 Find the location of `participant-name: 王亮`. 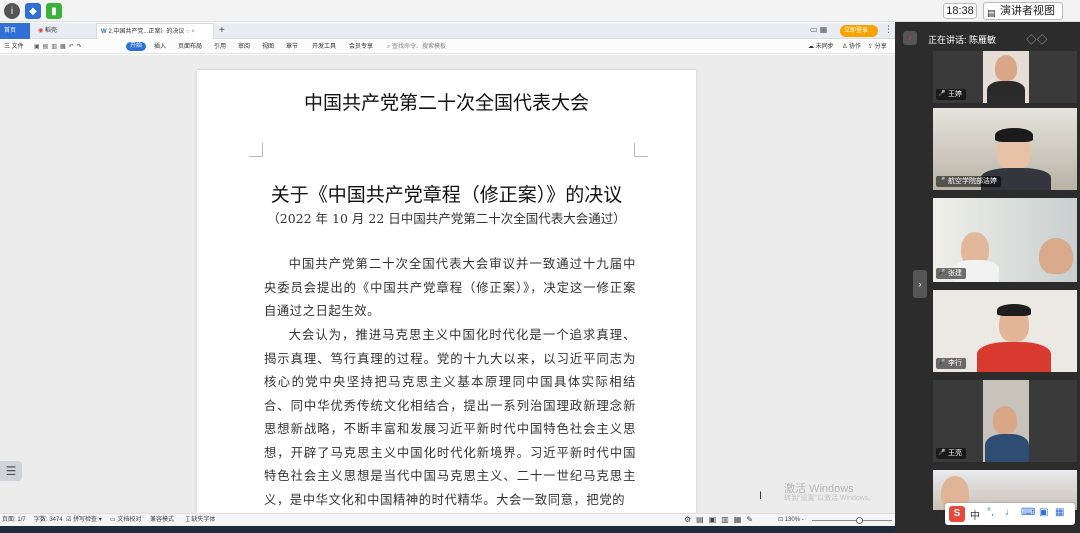

participant-name: 王亮 is located at coordinates (951, 453).